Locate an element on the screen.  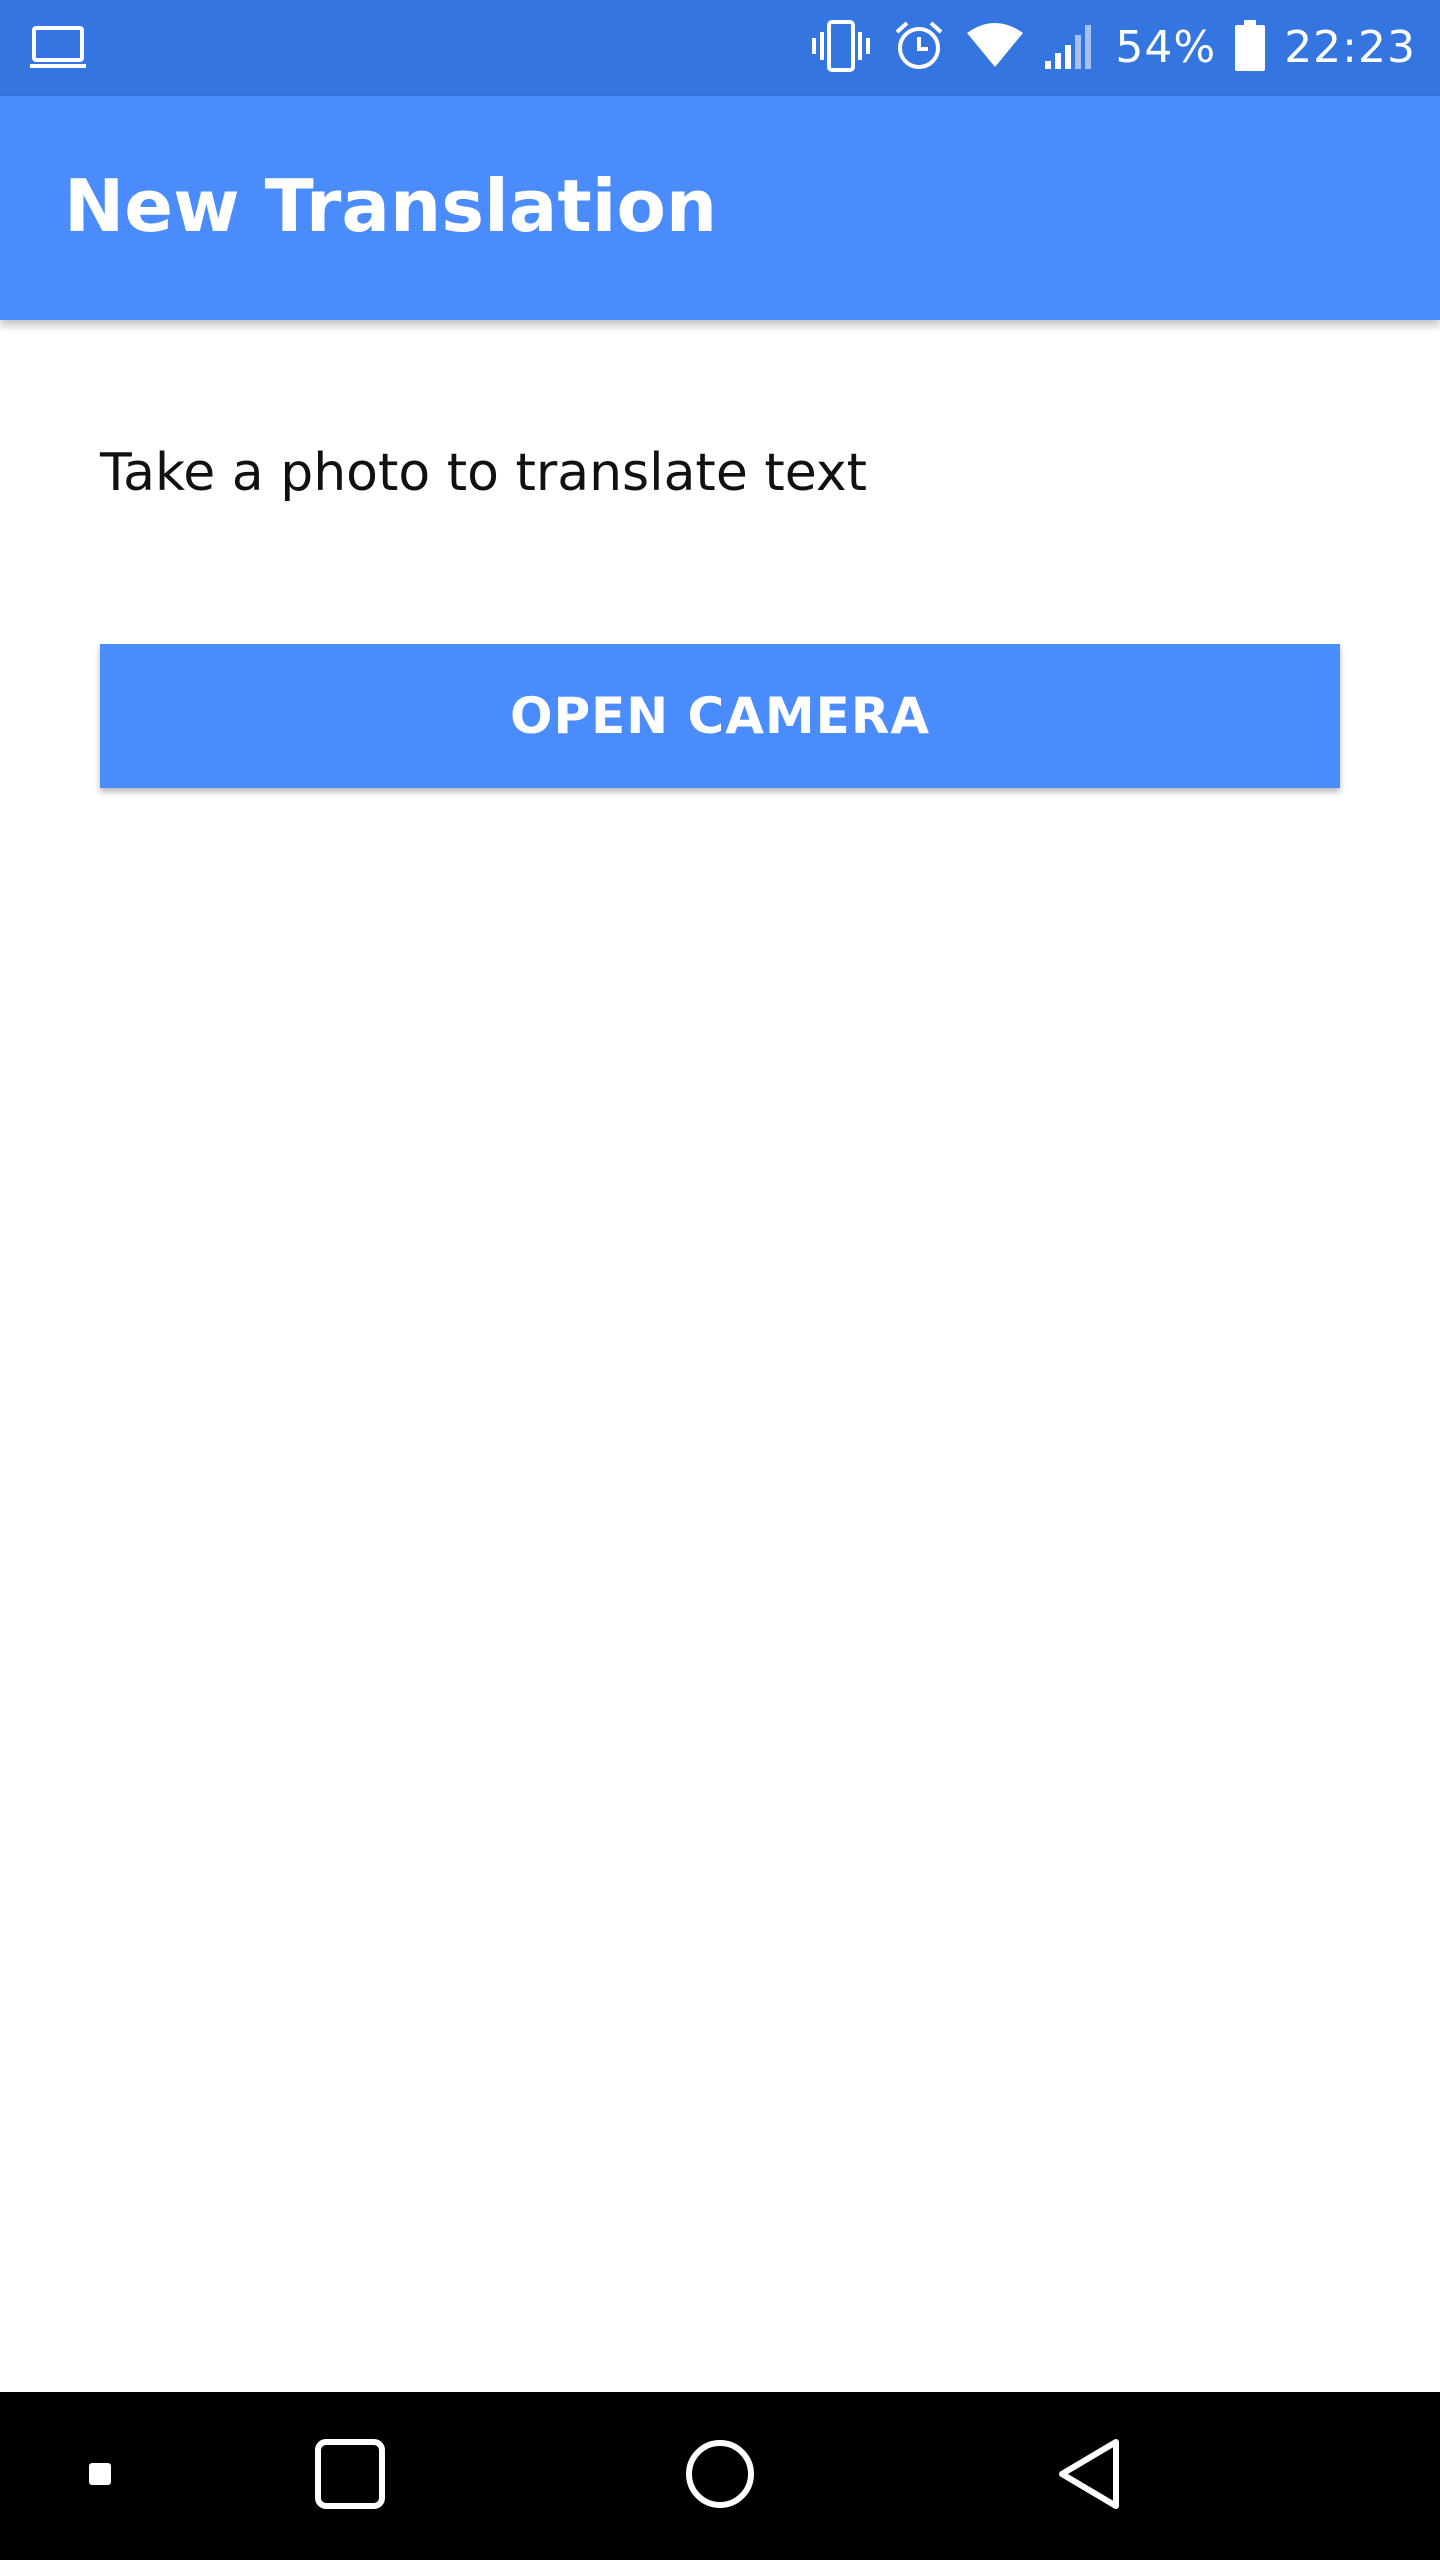
open-camera-button: OPEN CAMERA is located at coordinates (720, 716).